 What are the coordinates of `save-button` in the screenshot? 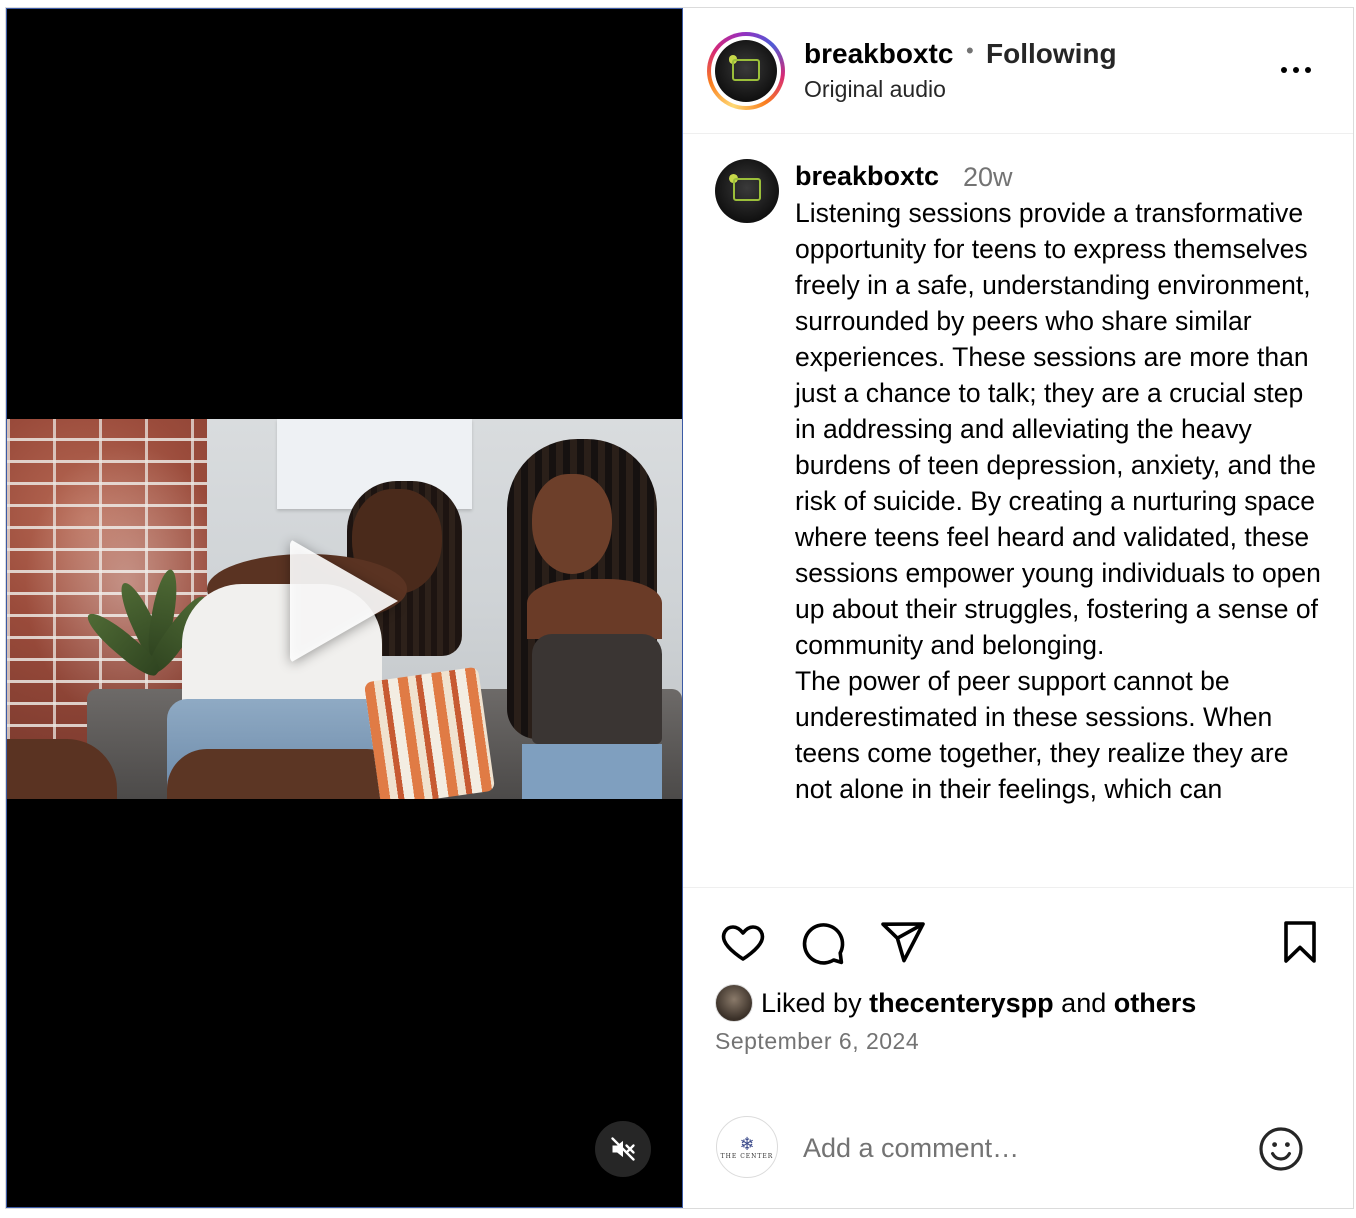 It's located at (1301, 943).